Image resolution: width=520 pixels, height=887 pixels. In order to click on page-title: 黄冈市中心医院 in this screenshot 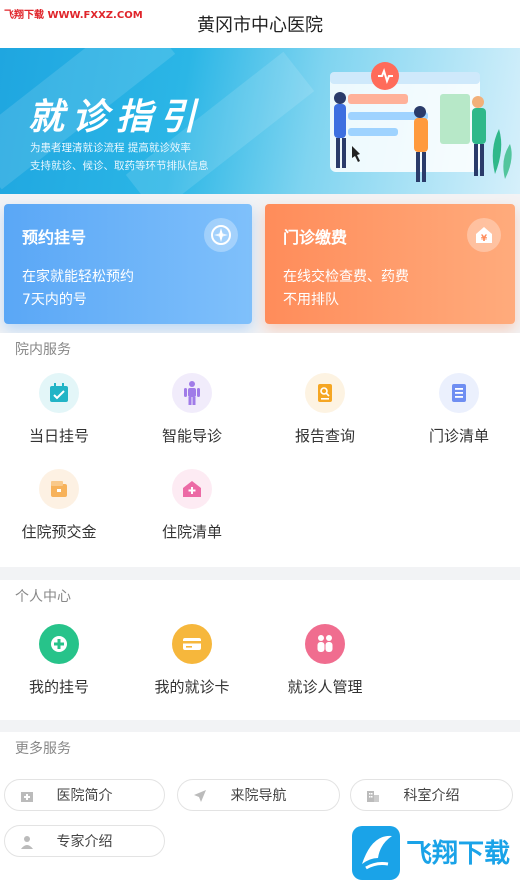, I will do `click(260, 25)`.